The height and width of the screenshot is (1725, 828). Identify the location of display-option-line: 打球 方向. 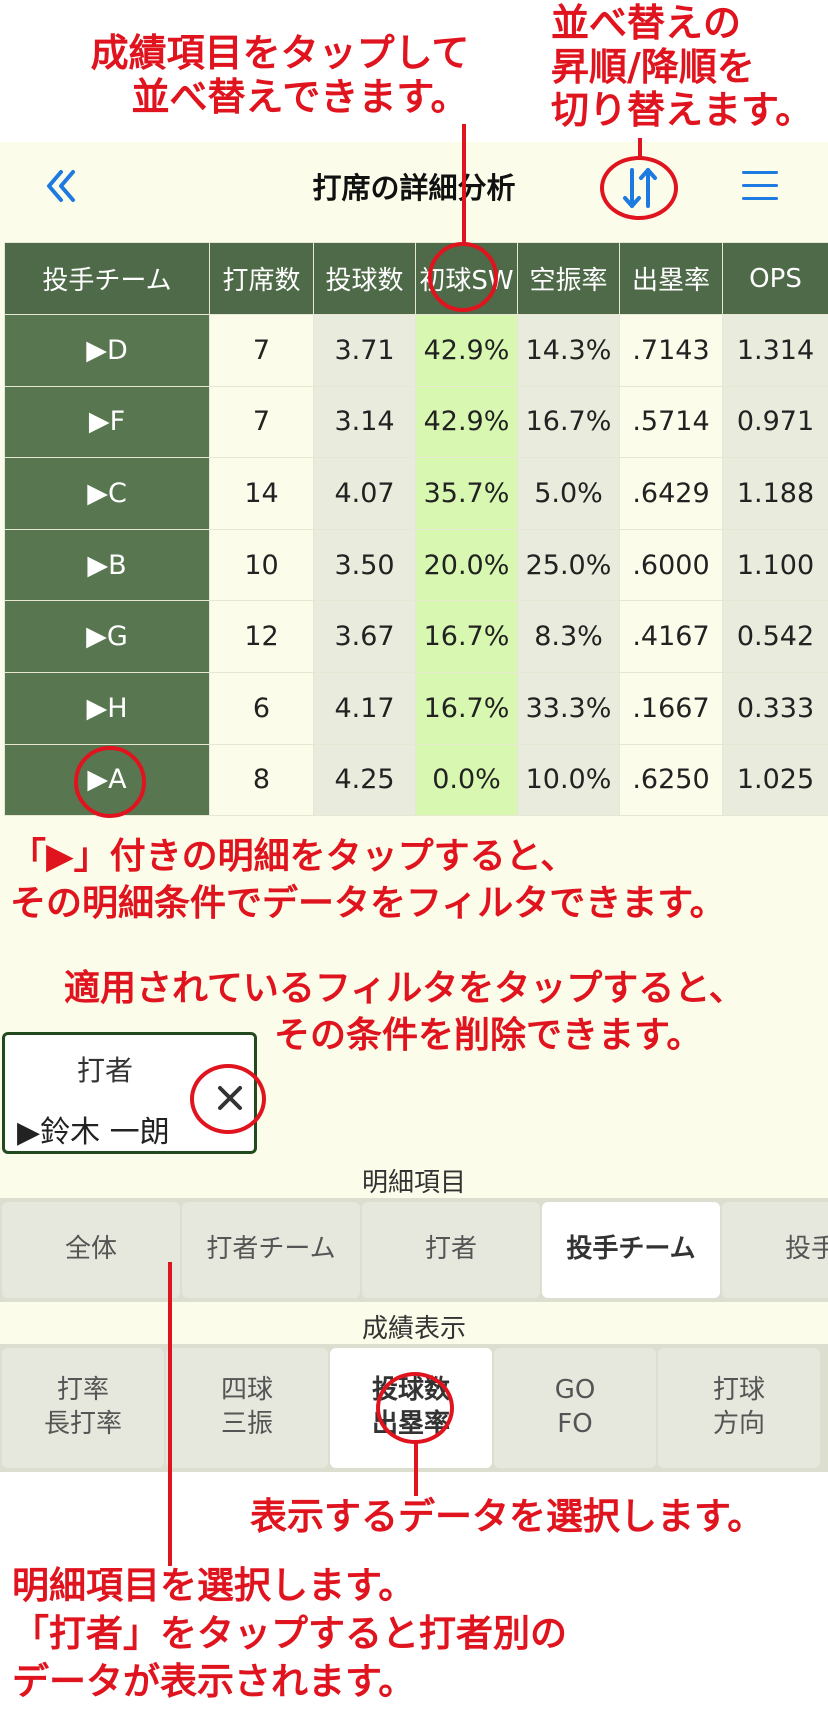
(738, 1407).